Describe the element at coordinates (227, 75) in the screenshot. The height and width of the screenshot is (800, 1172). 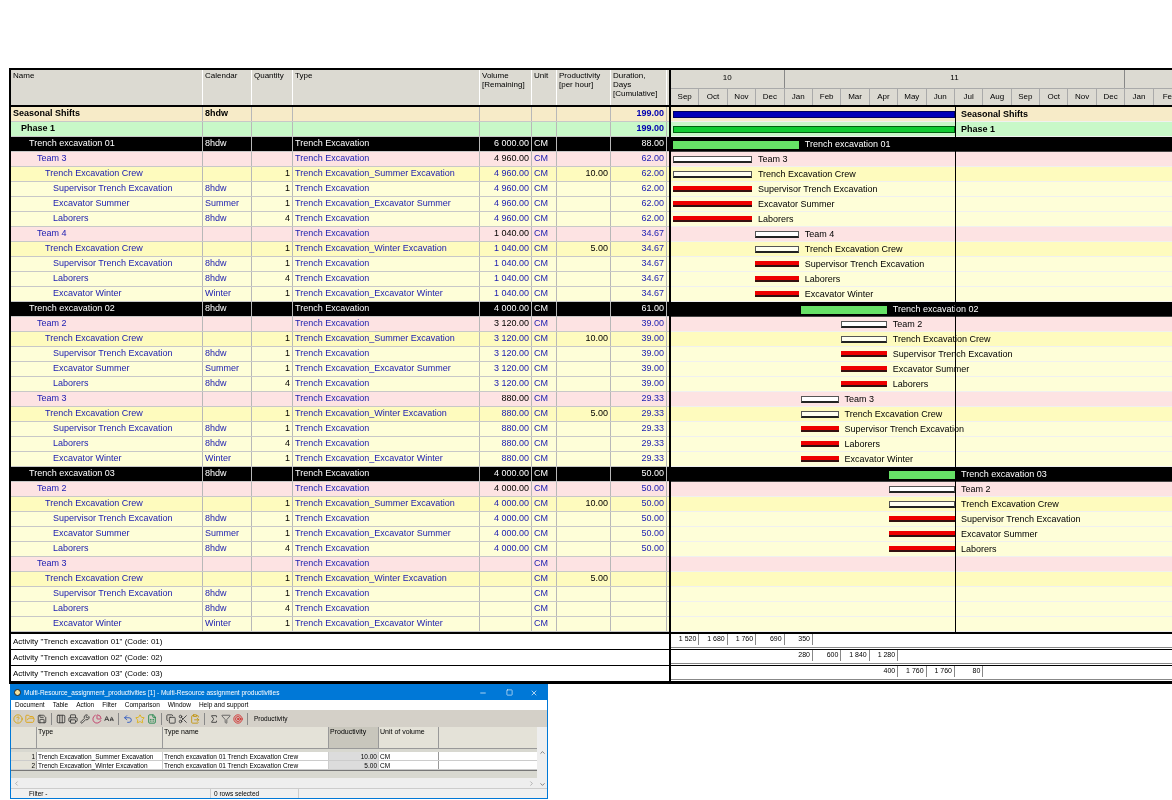
I see `column-header: Calendar` at that location.